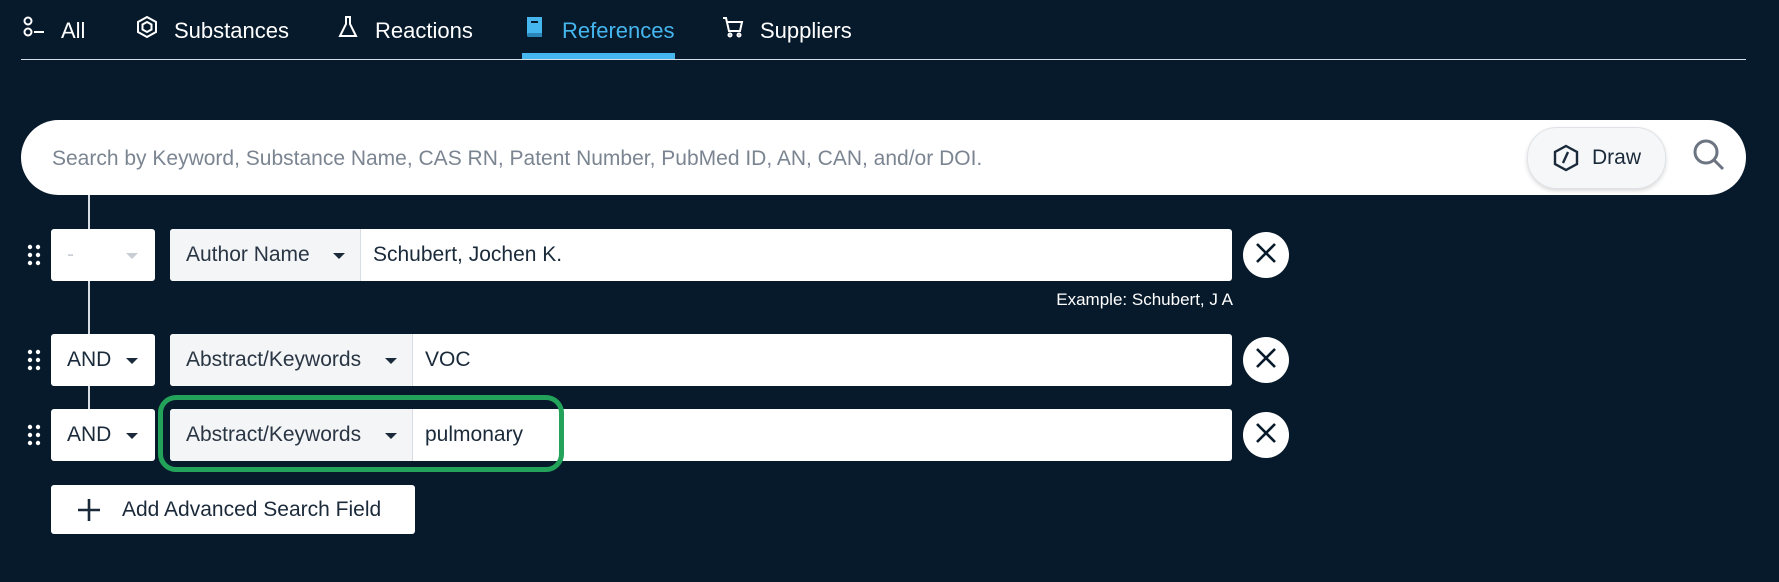 The height and width of the screenshot is (582, 1779). I want to click on operator-select: -, so click(103, 255).